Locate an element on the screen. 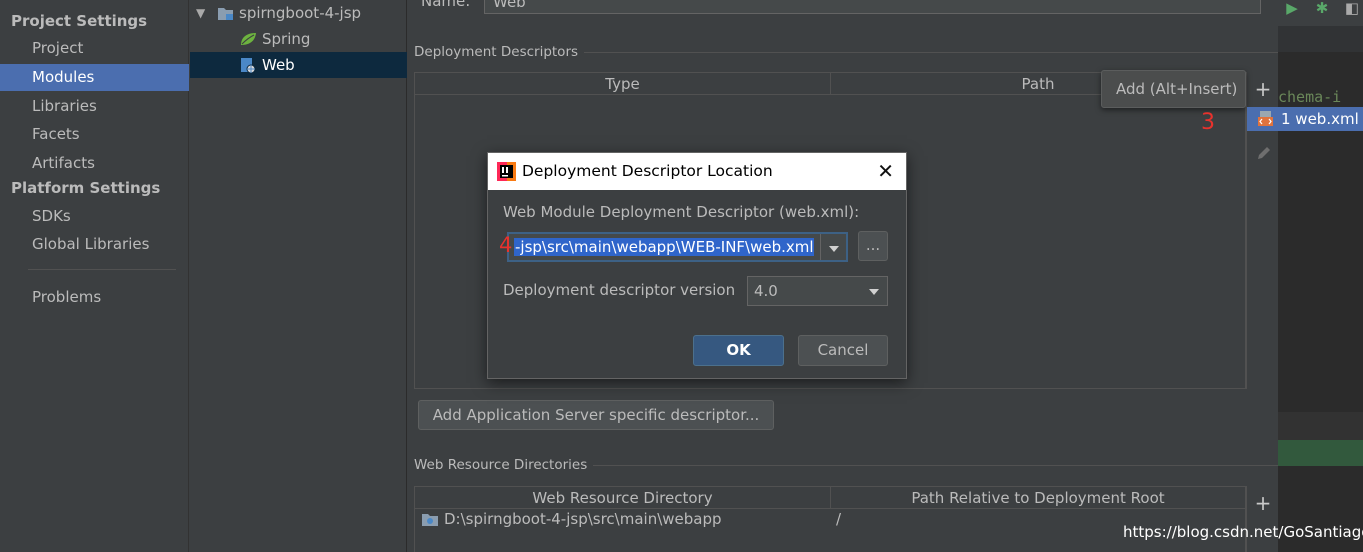 The height and width of the screenshot is (552, 1363). sidebar-item-libraries: Libraries is located at coordinates (94, 106).